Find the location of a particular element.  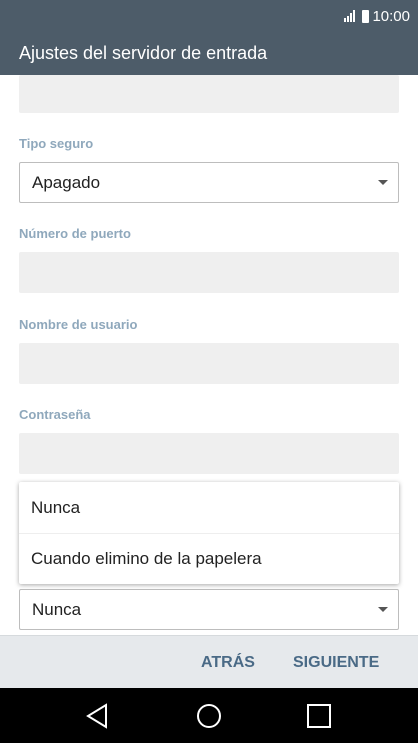

home-circle-icon is located at coordinates (209, 716).